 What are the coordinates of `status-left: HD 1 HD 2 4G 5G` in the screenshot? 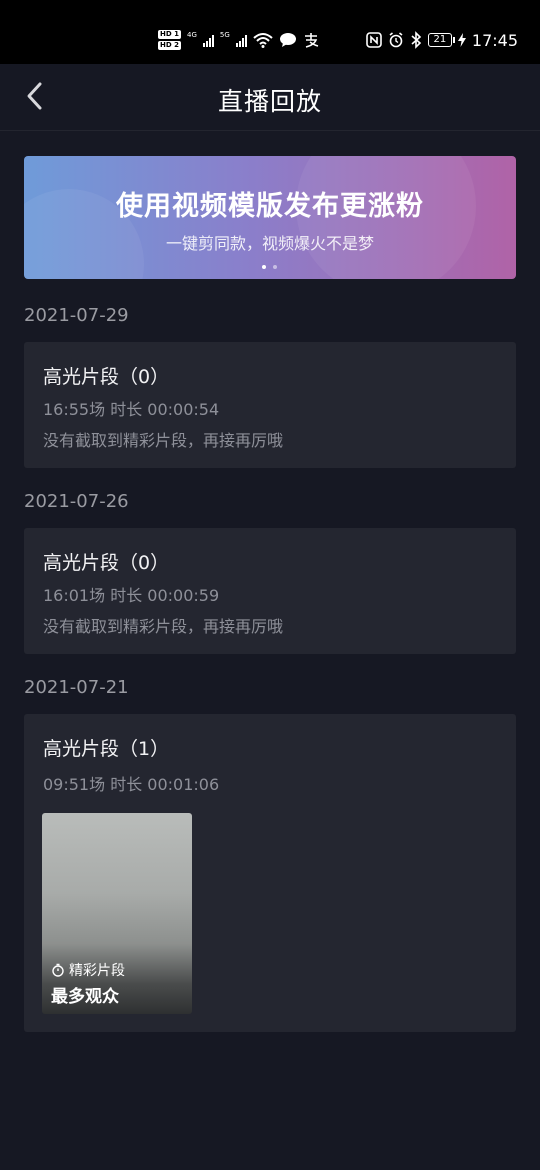 It's located at (238, 40).